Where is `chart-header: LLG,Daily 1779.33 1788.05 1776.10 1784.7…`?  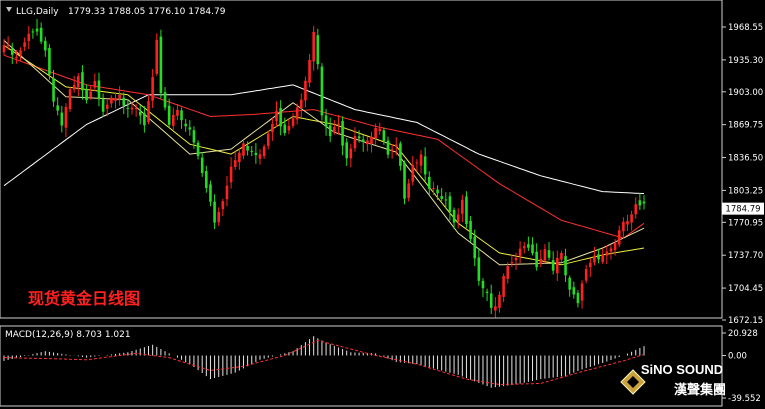
chart-header: LLG,Daily 1779.33 1788.05 1776.10 1784.7… is located at coordinates (116, 12).